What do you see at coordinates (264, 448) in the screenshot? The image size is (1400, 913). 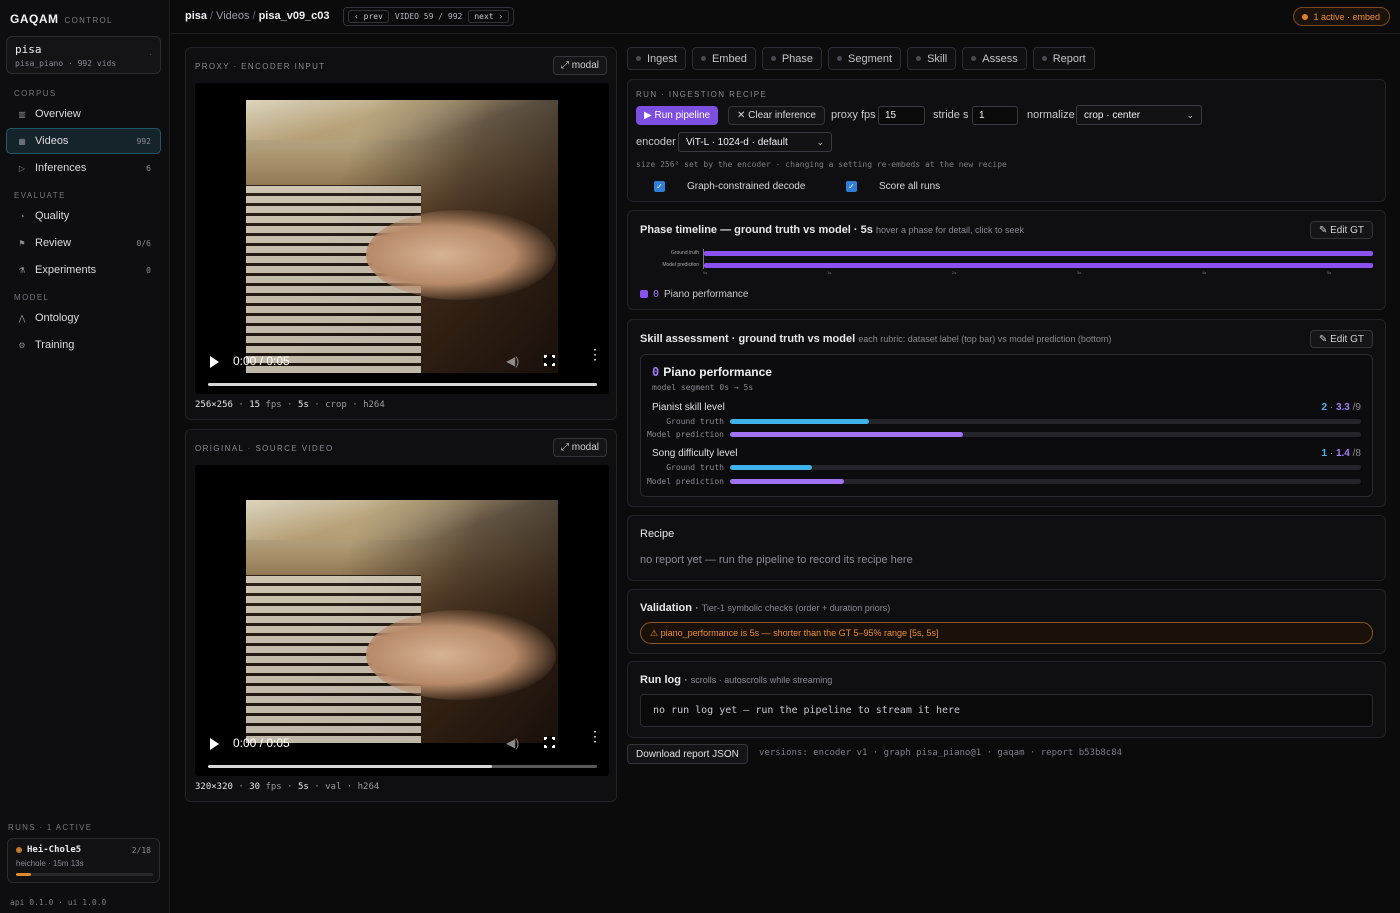 I see `panel-title: ORIGINAL · SOURCE VIDEO` at bounding box center [264, 448].